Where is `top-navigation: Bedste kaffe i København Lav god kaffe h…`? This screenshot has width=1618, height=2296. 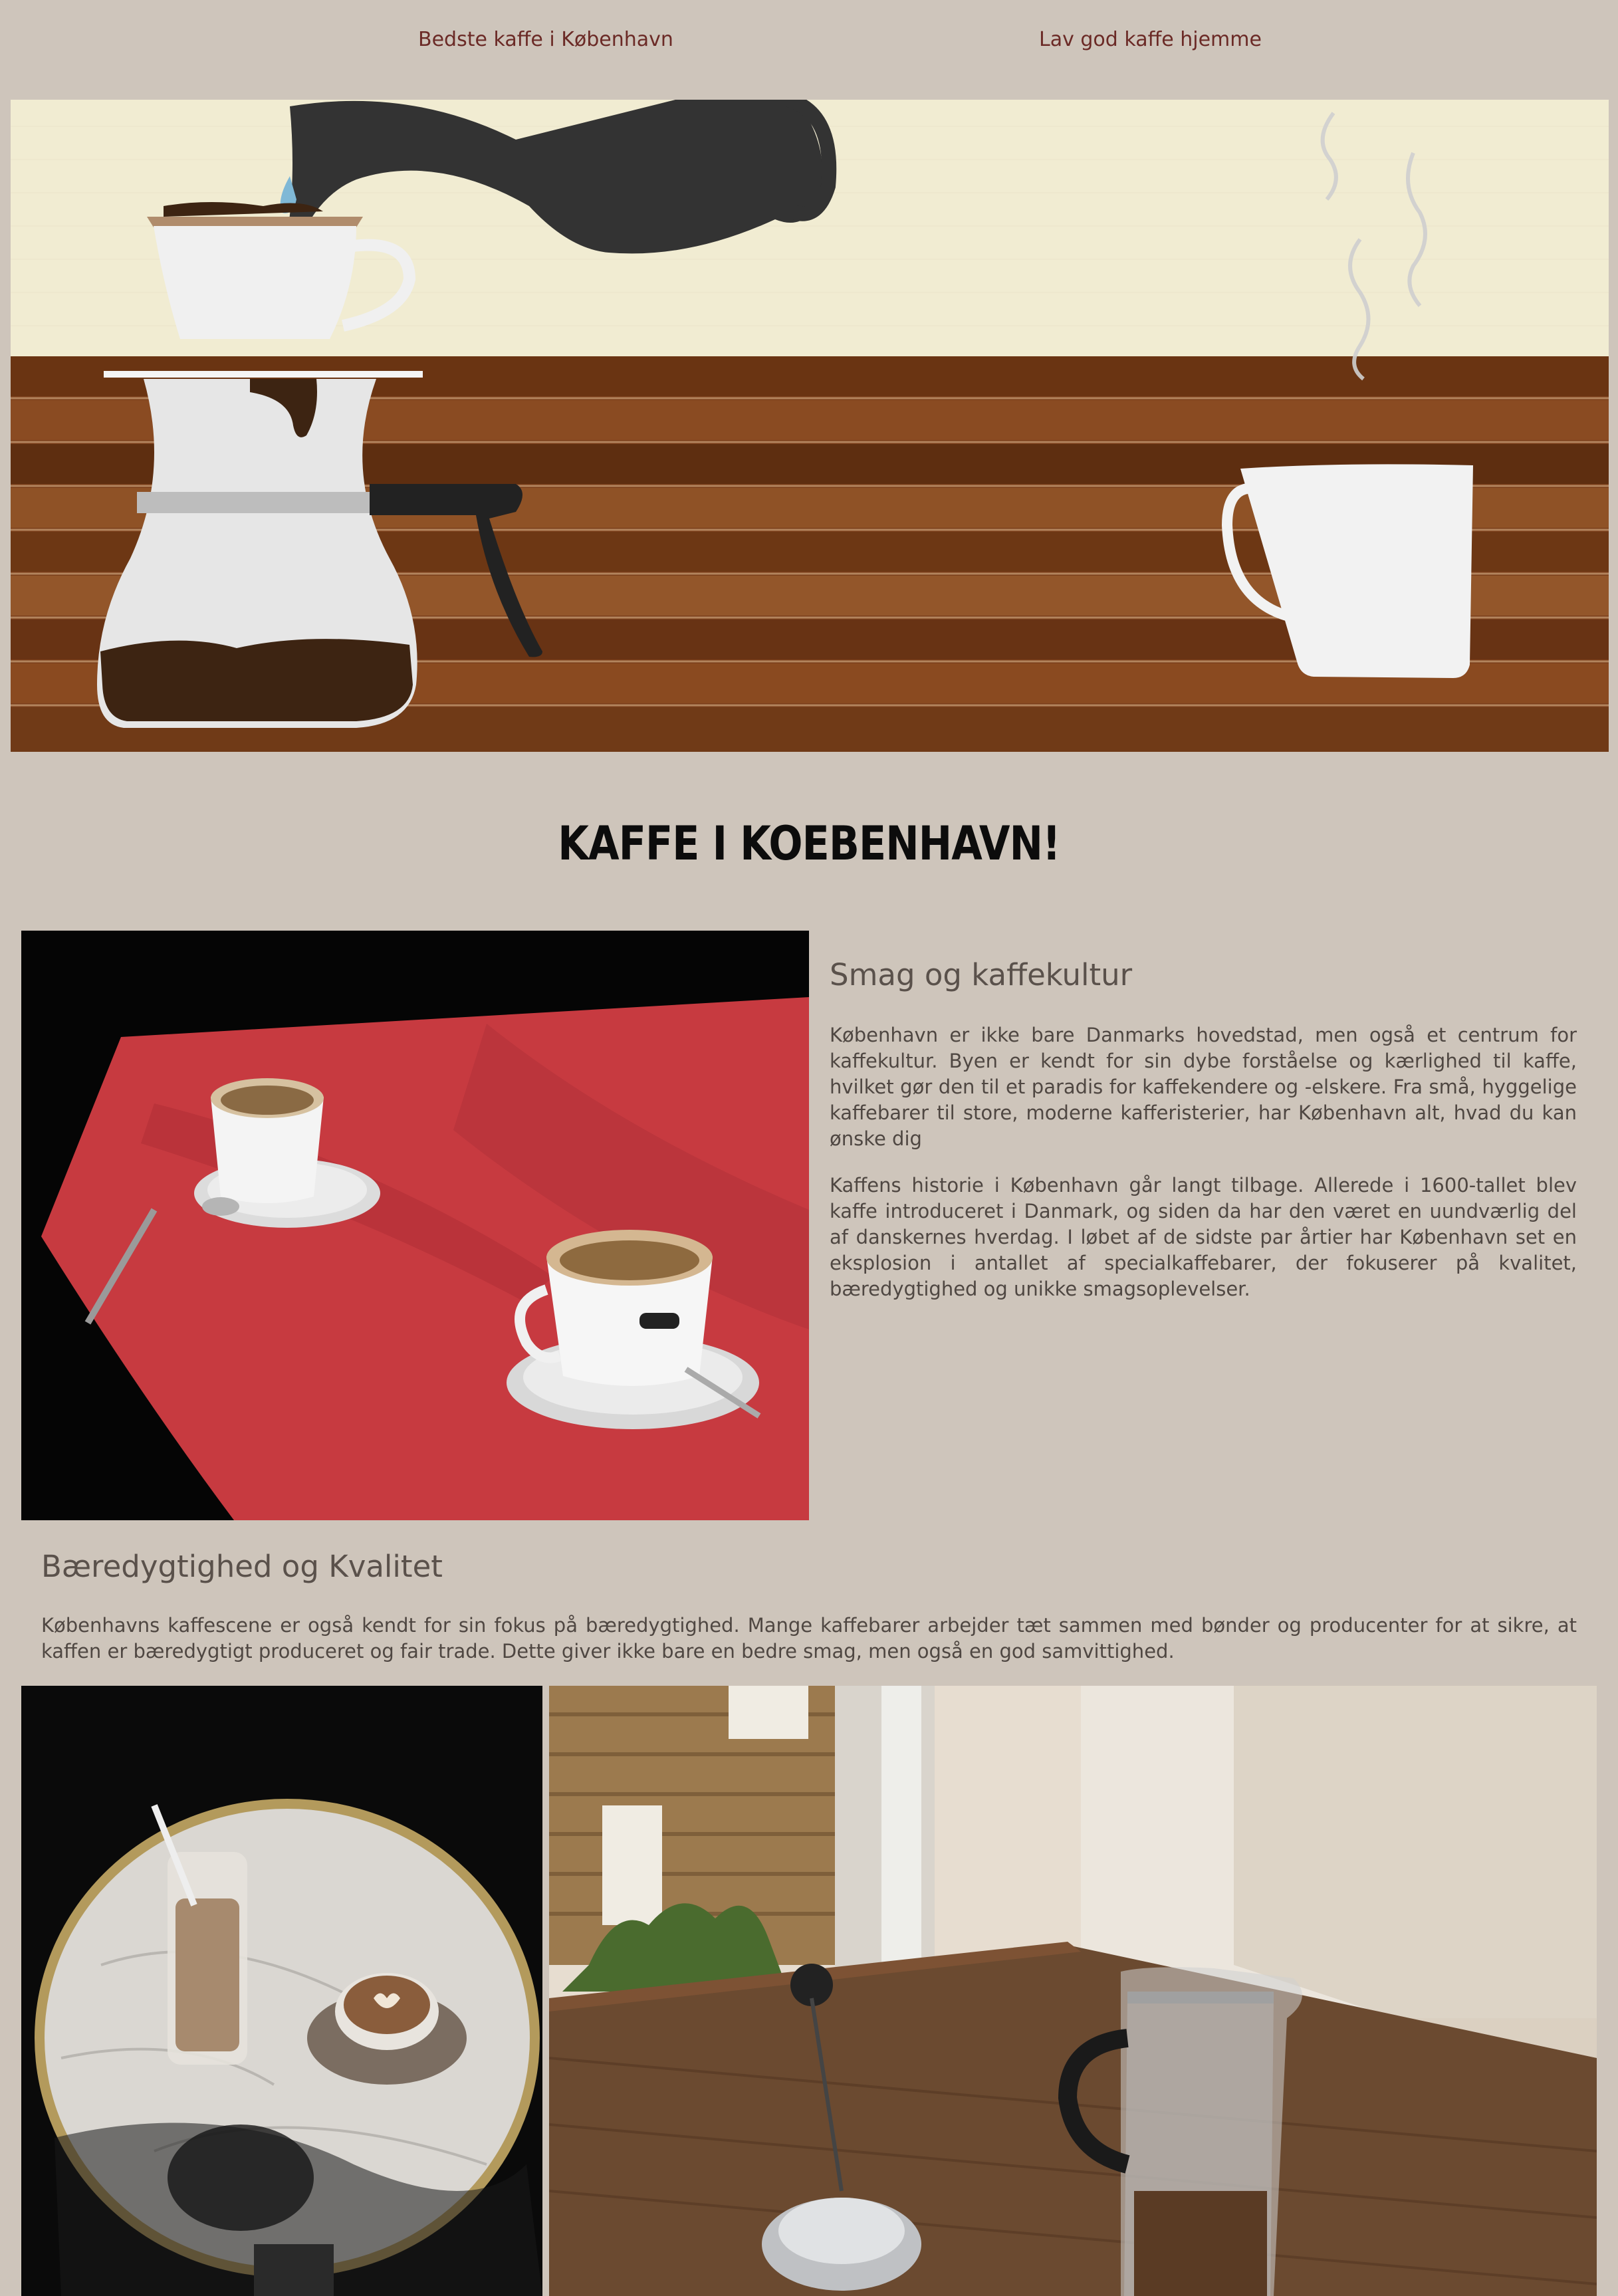 top-navigation: Bedste kaffe i København Lav god kaffe h… is located at coordinates (809, 41).